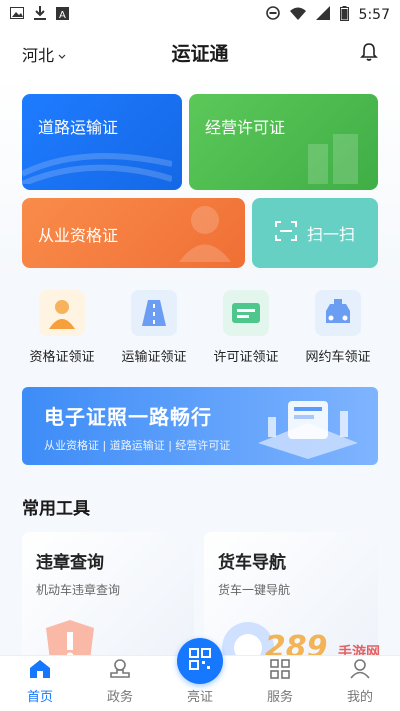 The width and height of the screenshot is (400, 711). What do you see at coordinates (154, 313) in the screenshot?
I see `road-icon` at bounding box center [154, 313].